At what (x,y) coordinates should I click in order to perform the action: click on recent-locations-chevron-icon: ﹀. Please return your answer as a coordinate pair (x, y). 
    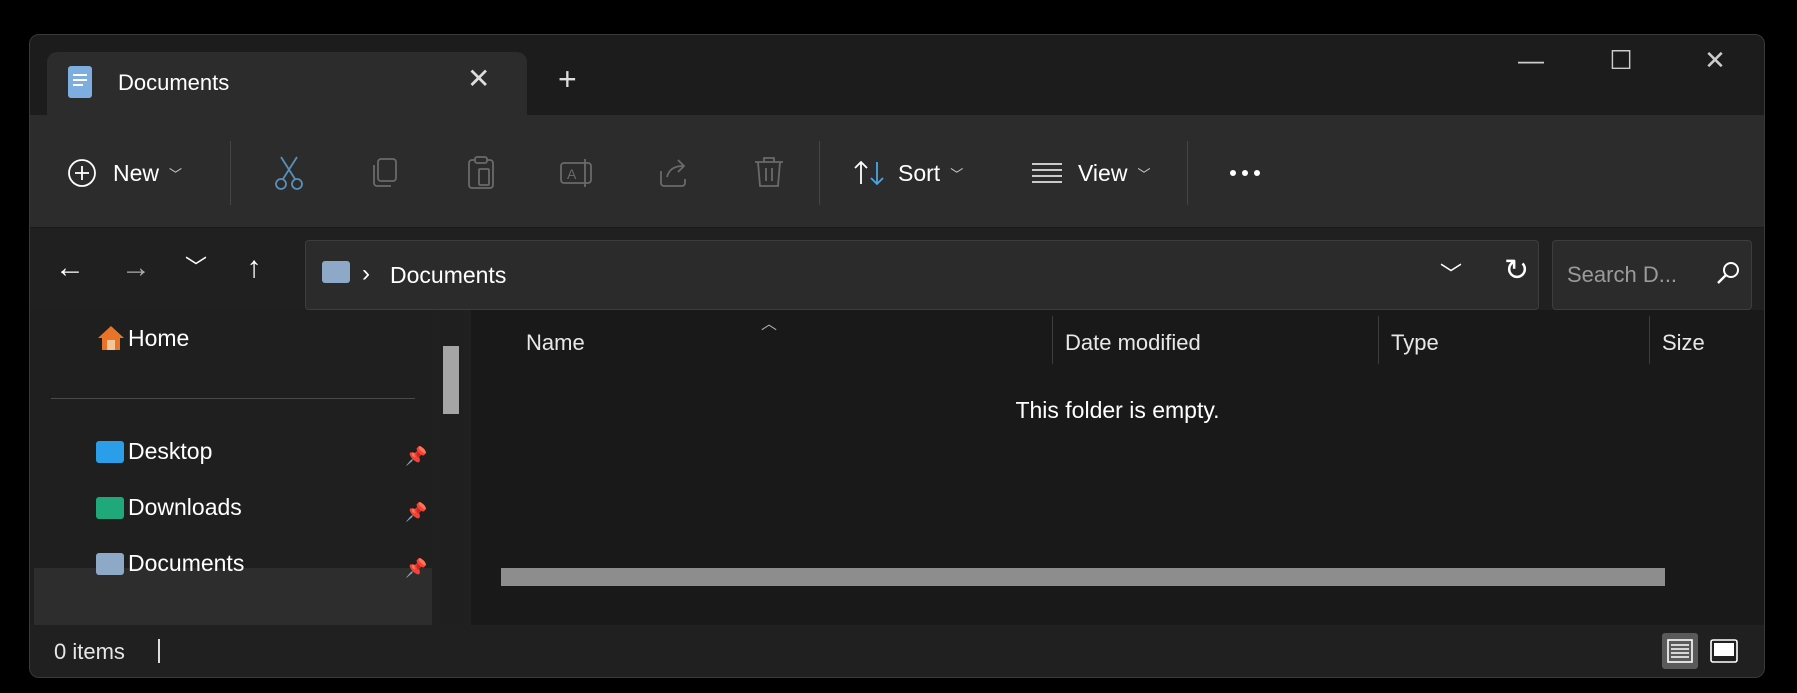
    Looking at the image, I should click on (196, 268).